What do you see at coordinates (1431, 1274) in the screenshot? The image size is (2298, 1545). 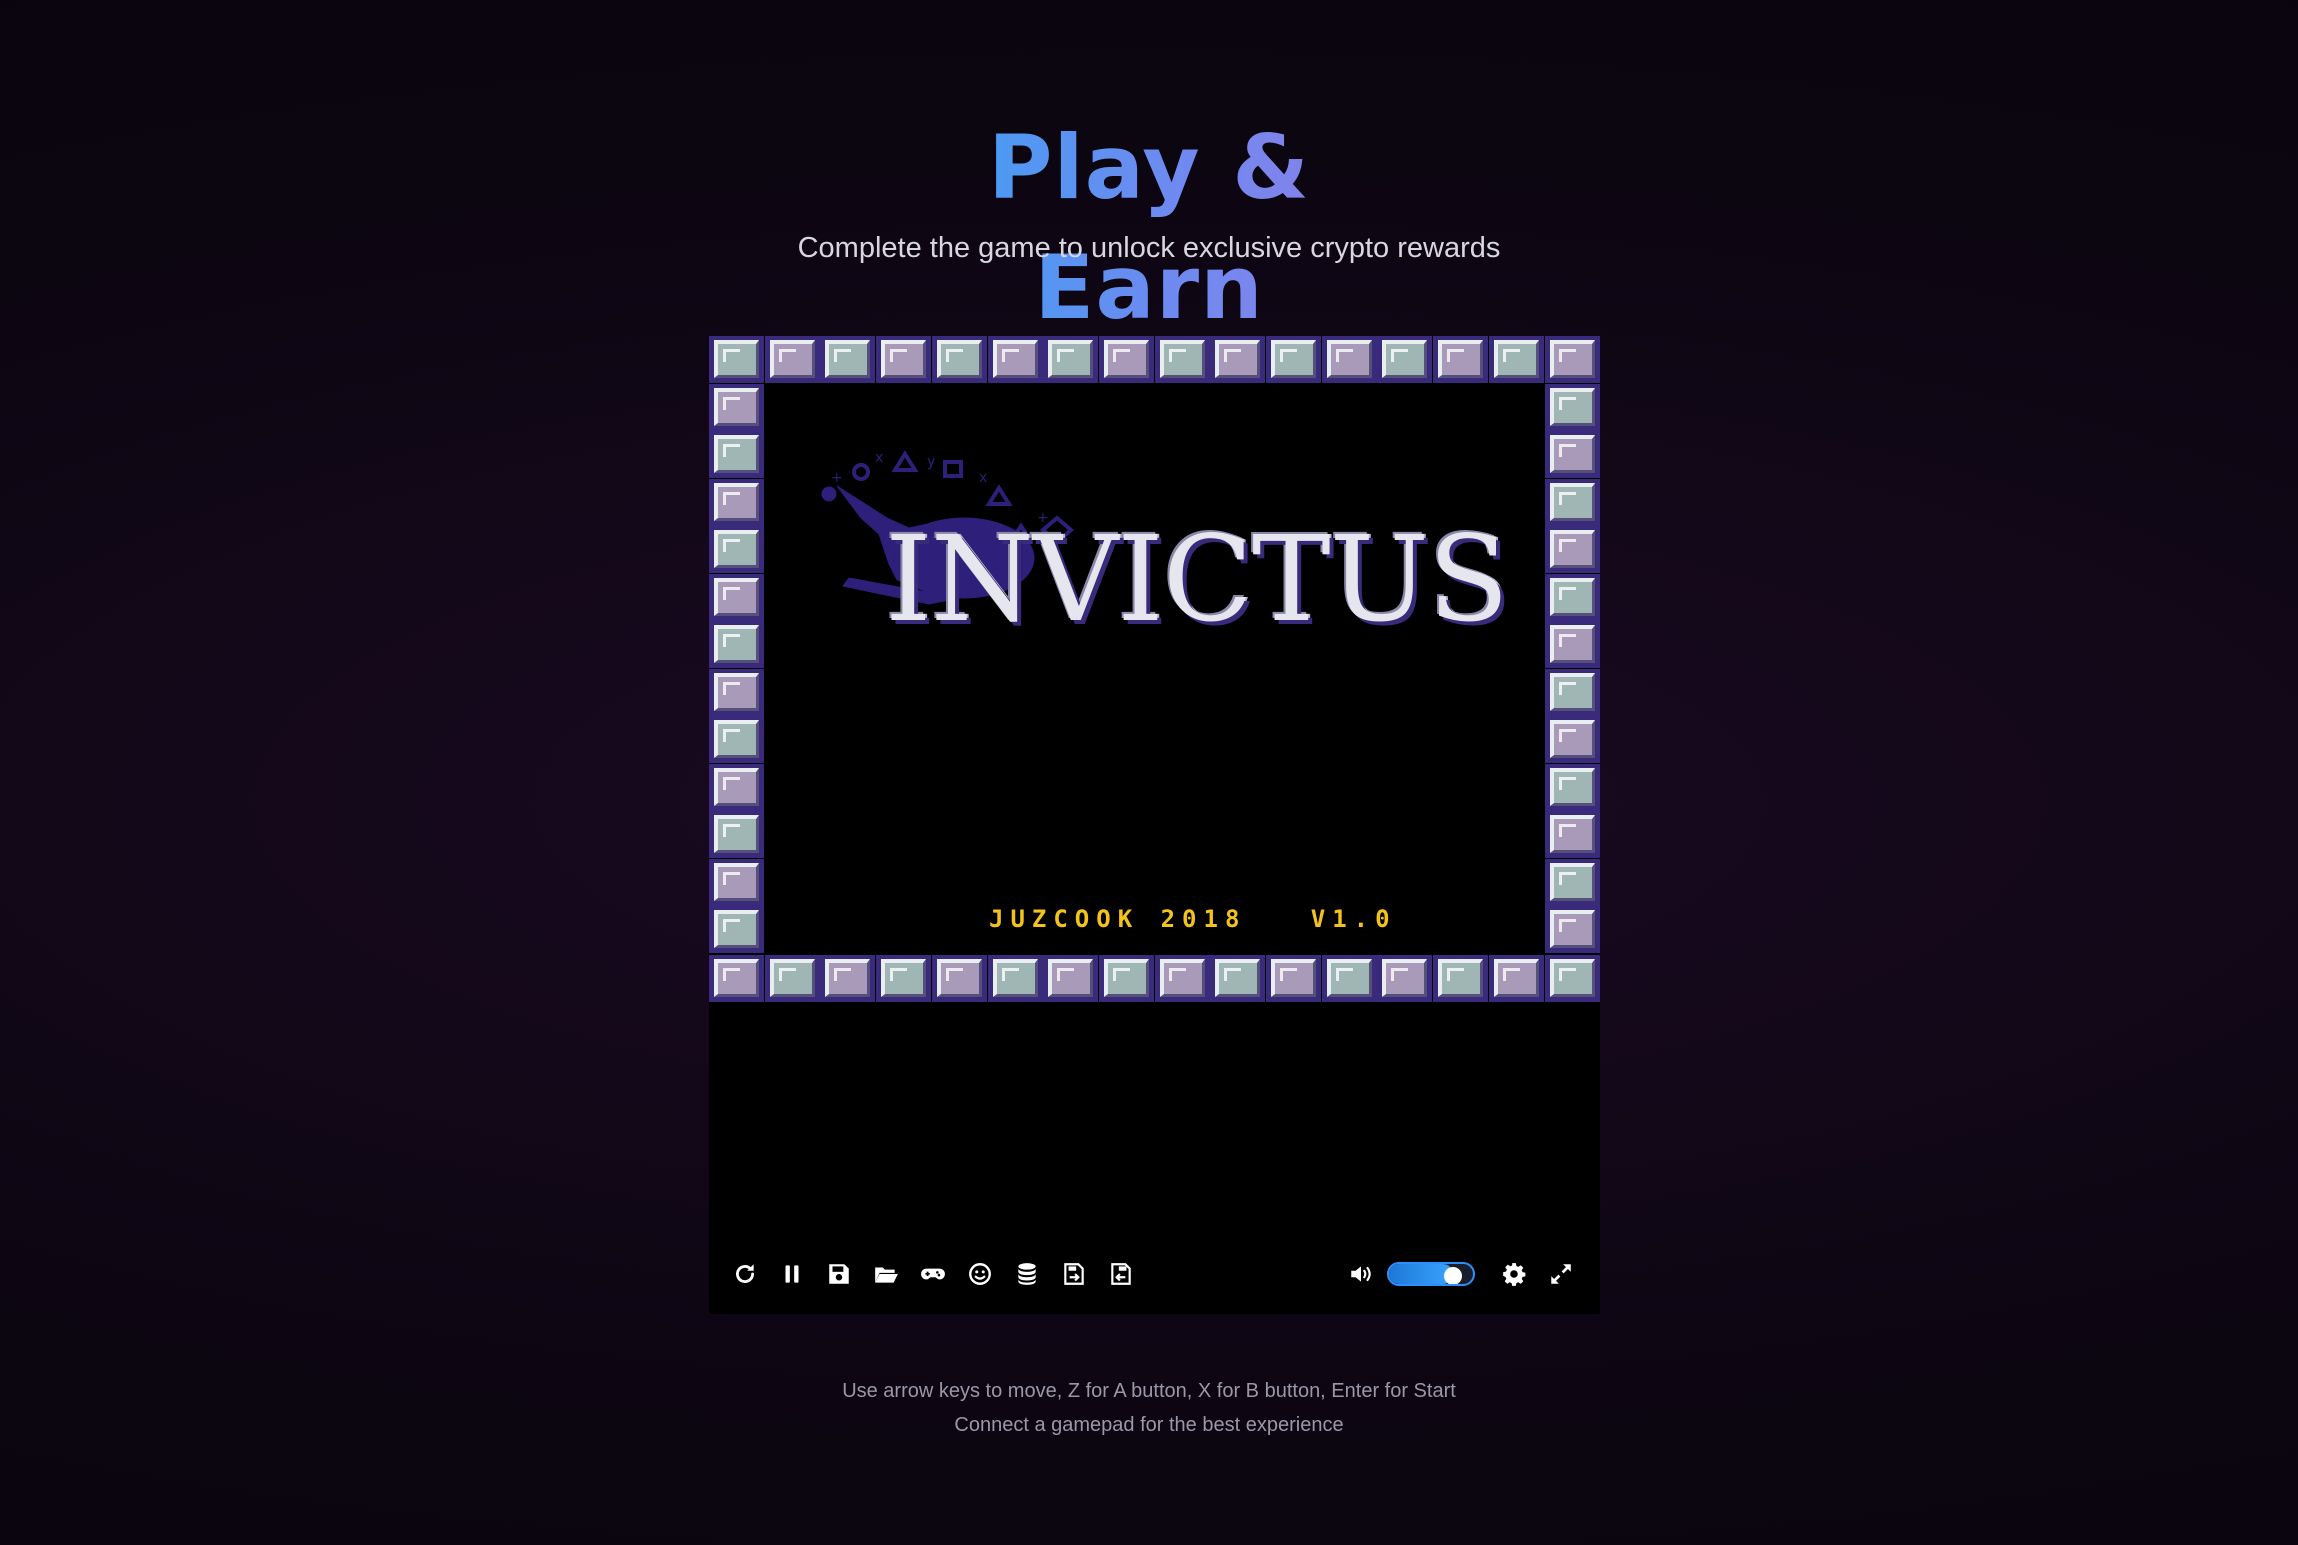 I see `volume-slider` at bounding box center [1431, 1274].